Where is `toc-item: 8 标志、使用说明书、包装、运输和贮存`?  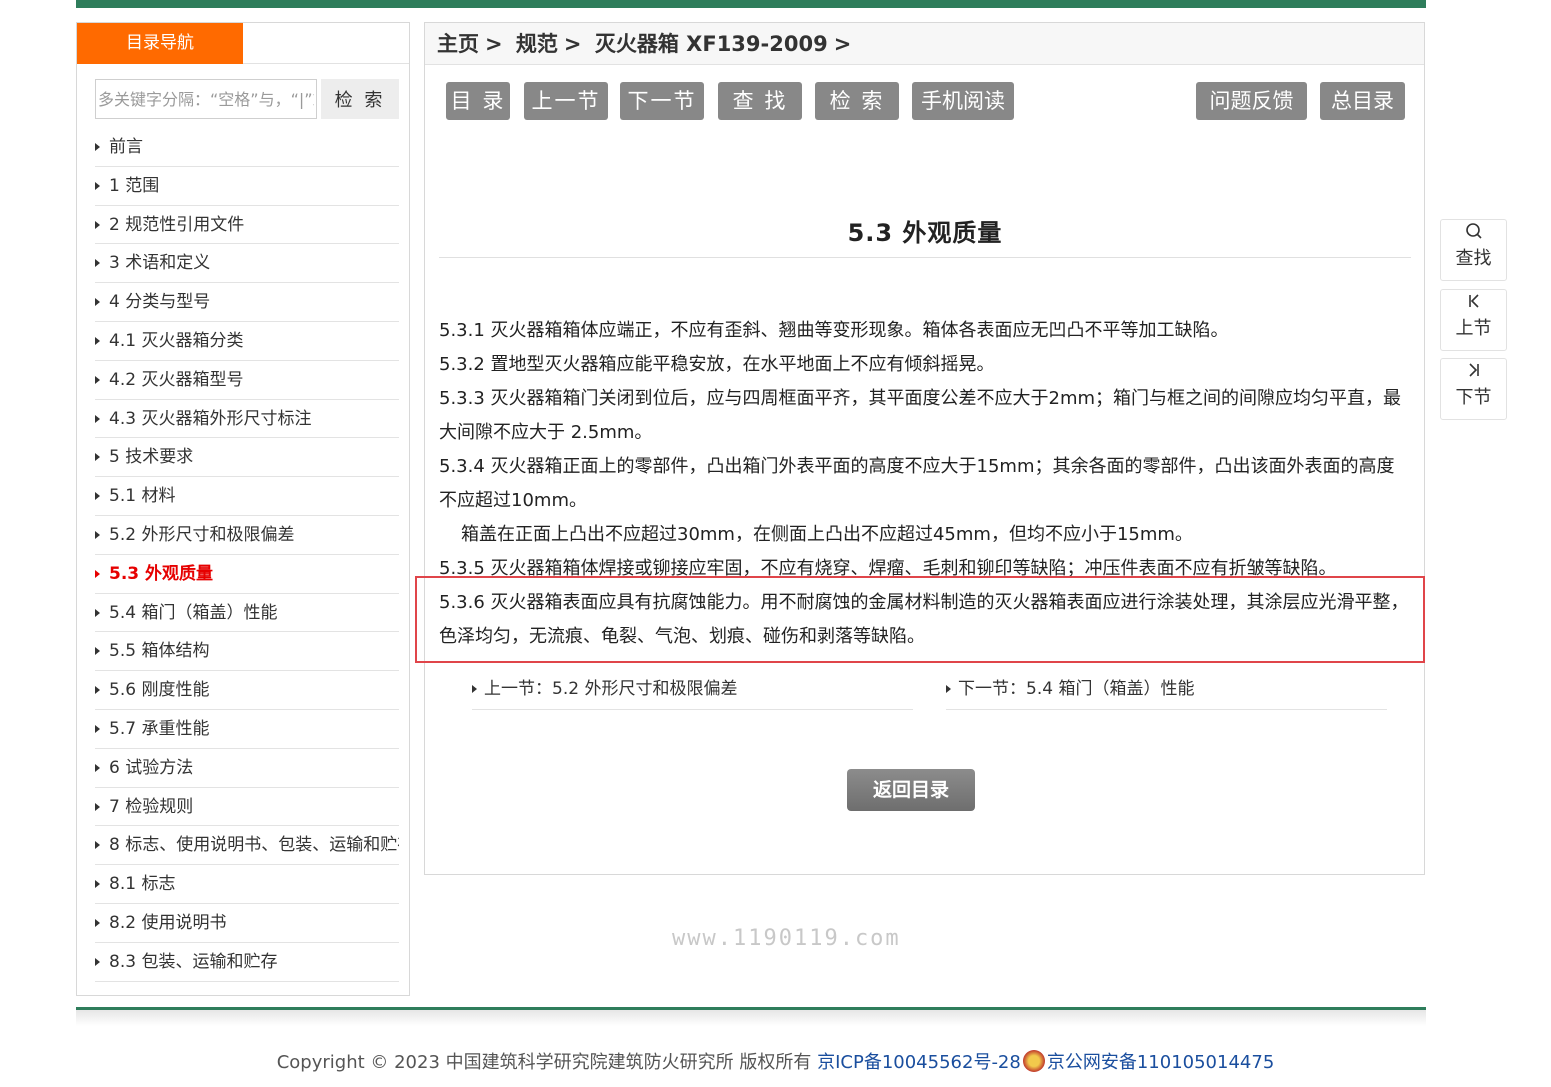
toc-item: 8 标志、使用说明书、包装、运输和贮存 is located at coordinates (247, 846).